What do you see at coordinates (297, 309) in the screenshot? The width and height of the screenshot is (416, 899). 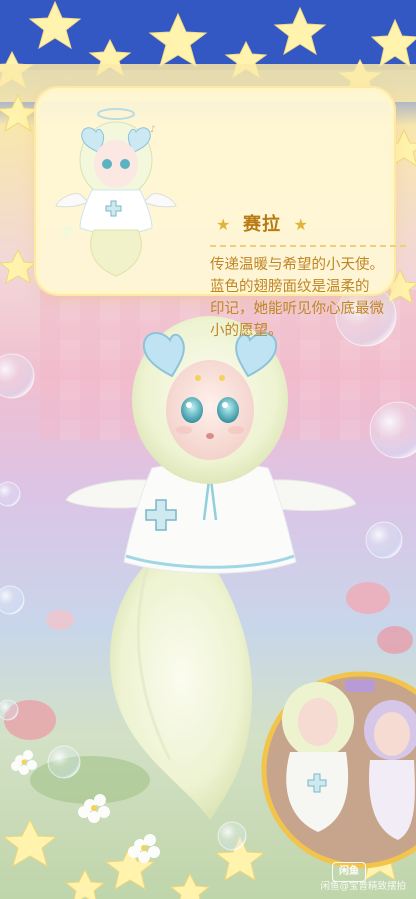 I see `description-line: 印记，她能听见你心底最微` at bounding box center [297, 309].